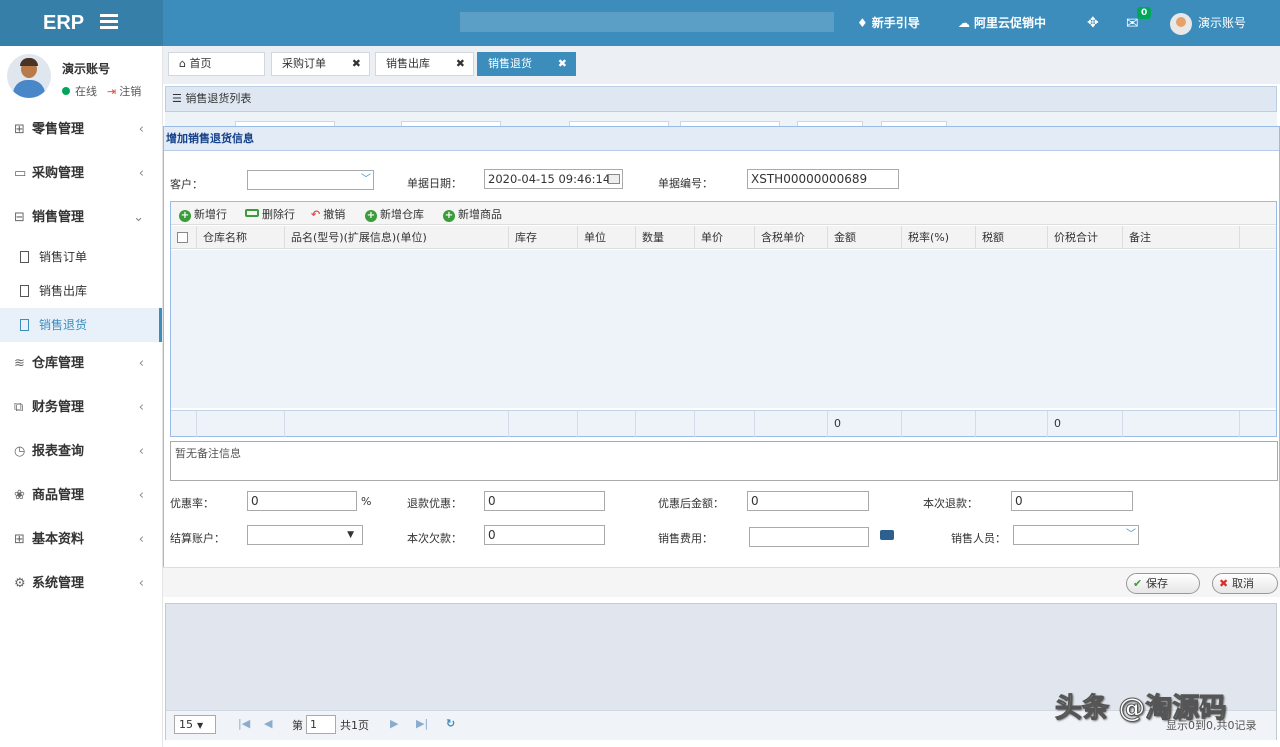 This screenshot has width=1280, height=747. What do you see at coordinates (544, 501) in the screenshot?
I see `refund-discount-input: 0` at bounding box center [544, 501].